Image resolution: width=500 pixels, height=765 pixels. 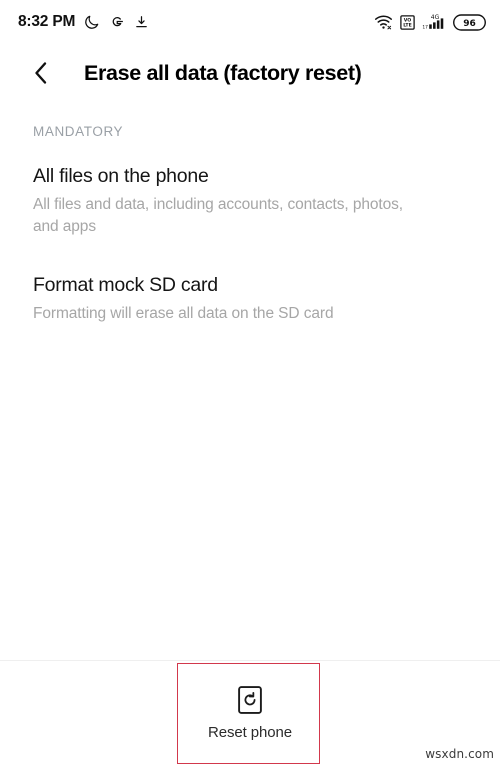 What do you see at coordinates (121, 176) in the screenshot?
I see `list-item-title: All files on the phone` at bounding box center [121, 176].